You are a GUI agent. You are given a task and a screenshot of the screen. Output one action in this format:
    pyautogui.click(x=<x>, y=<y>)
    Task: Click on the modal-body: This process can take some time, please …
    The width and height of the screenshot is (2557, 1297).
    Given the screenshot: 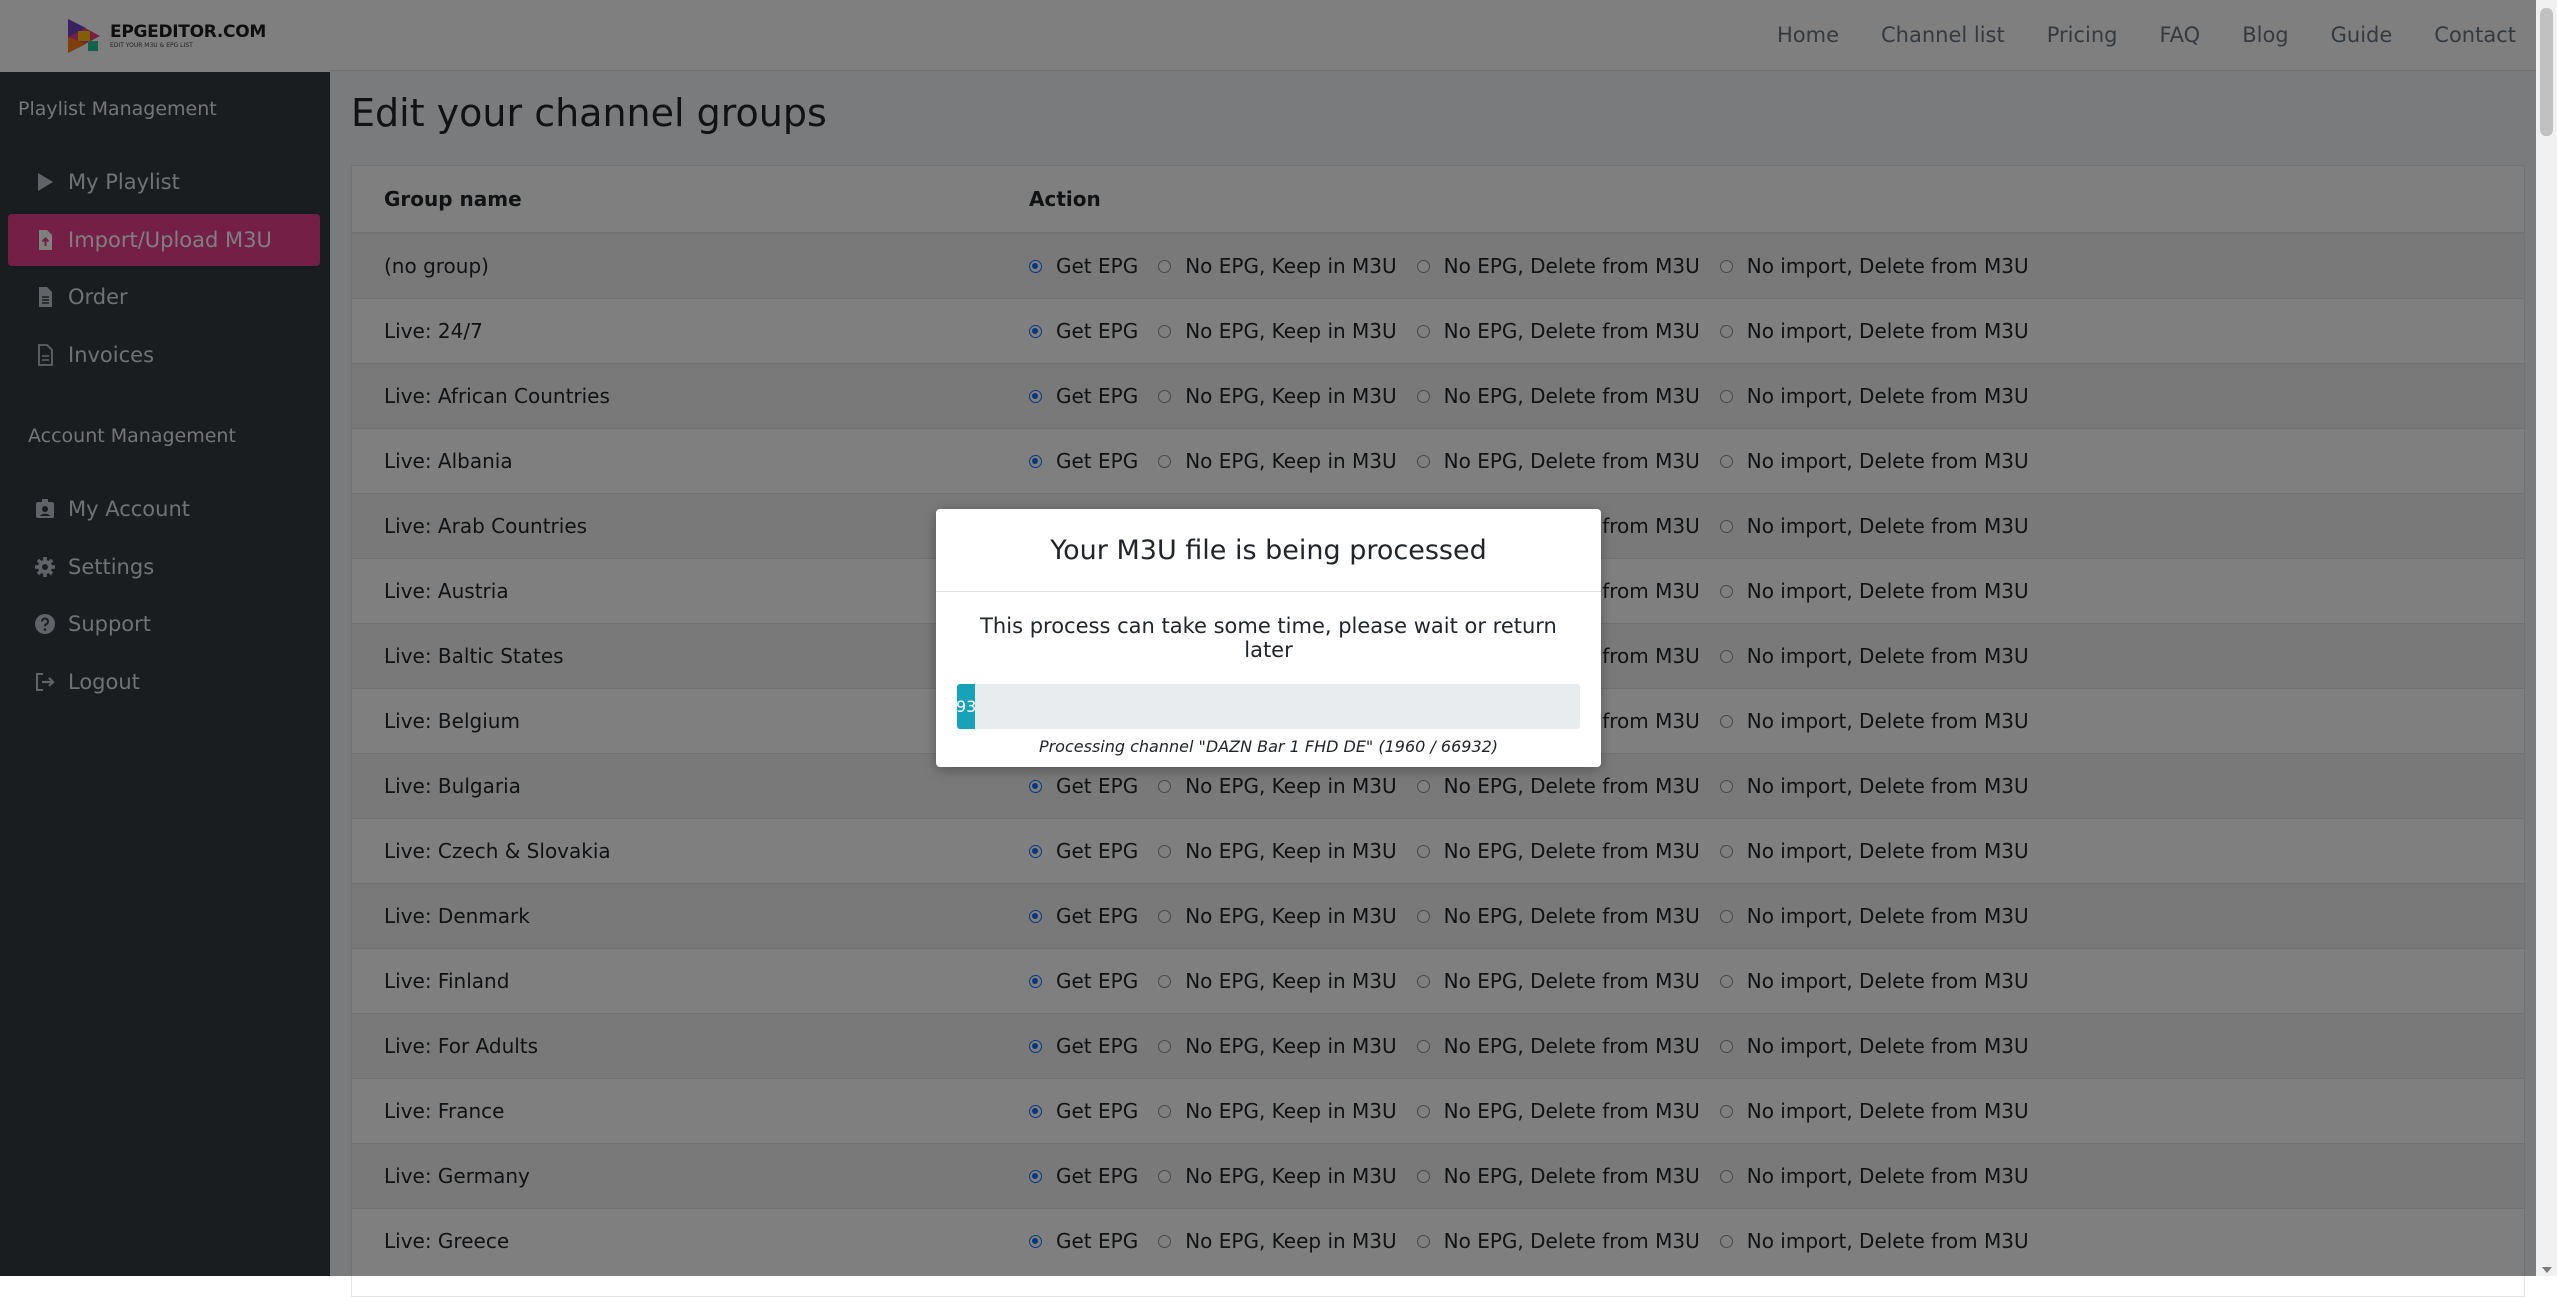 What is the action you would take?
    pyautogui.click(x=1268, y=685)
    